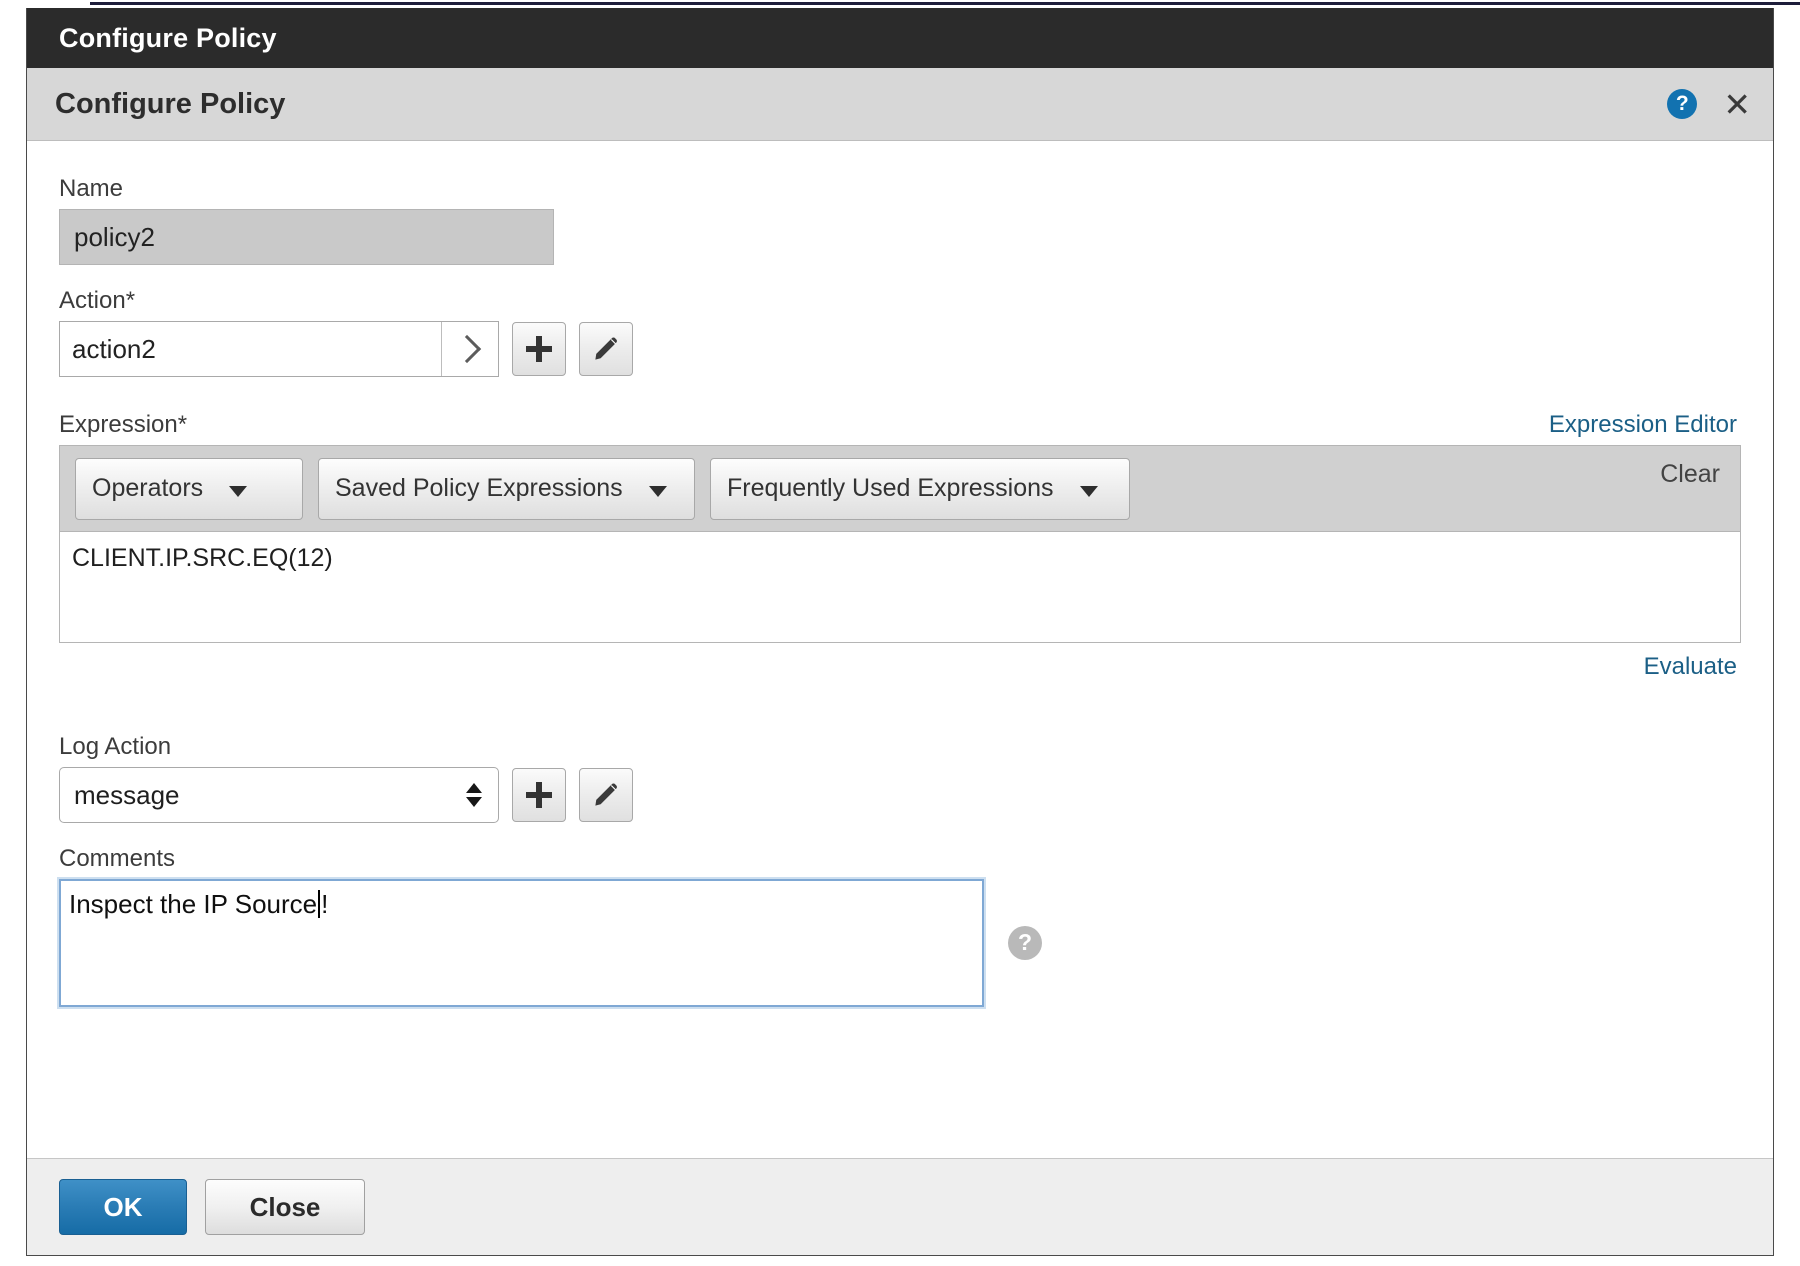  I want to click on name-label: Name, so click(91, 188).